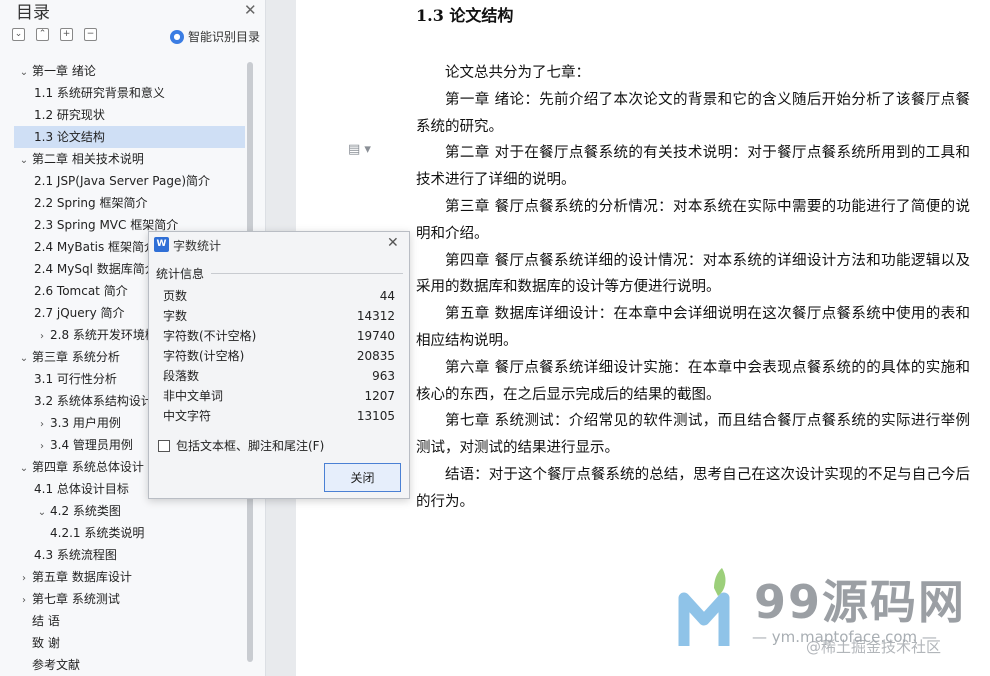  I want to click on stat-value: 20835, so click(375, 356).